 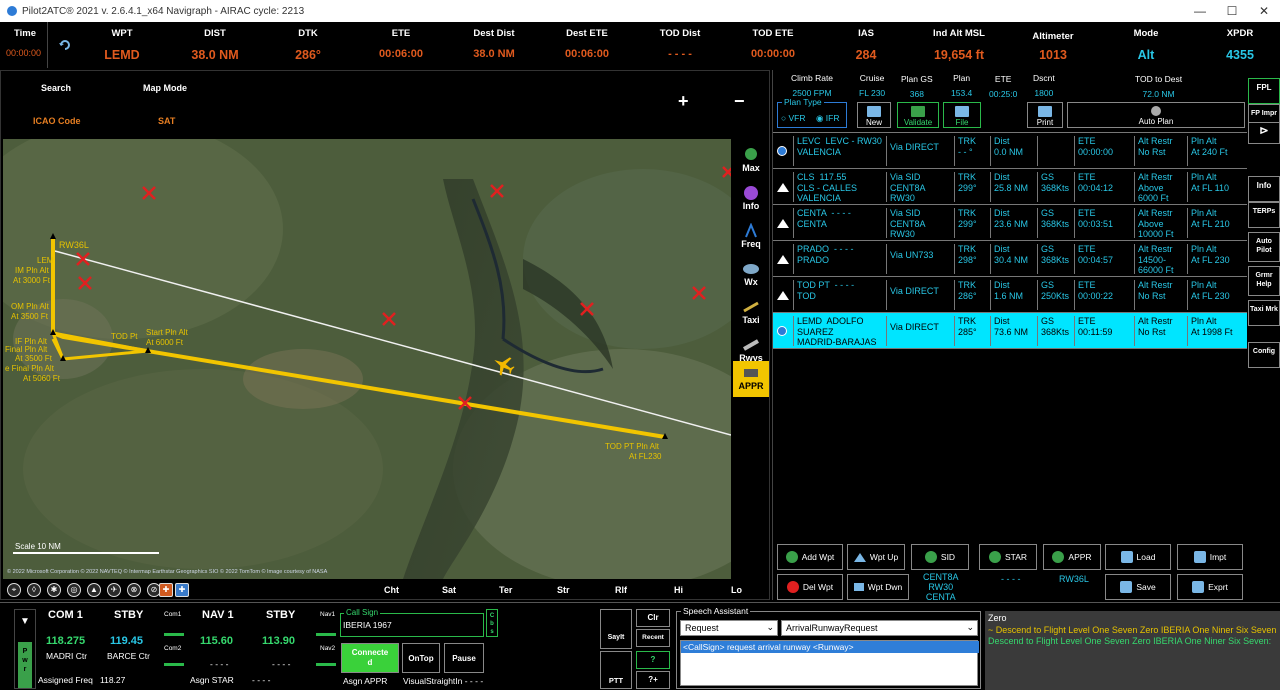 I want to click on ils-icon: ⊗, so click(x=134, y=590).